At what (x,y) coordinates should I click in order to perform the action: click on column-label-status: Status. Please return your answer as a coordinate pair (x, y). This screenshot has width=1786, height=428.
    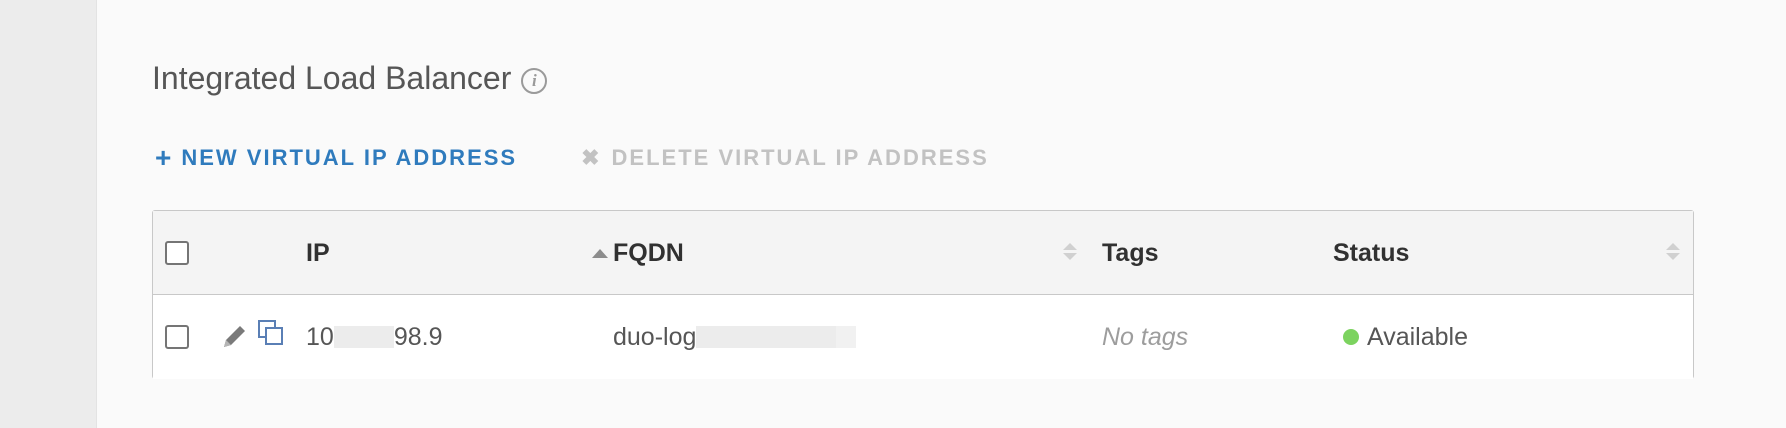
    Looking at the image, I should click on (1371, 252).